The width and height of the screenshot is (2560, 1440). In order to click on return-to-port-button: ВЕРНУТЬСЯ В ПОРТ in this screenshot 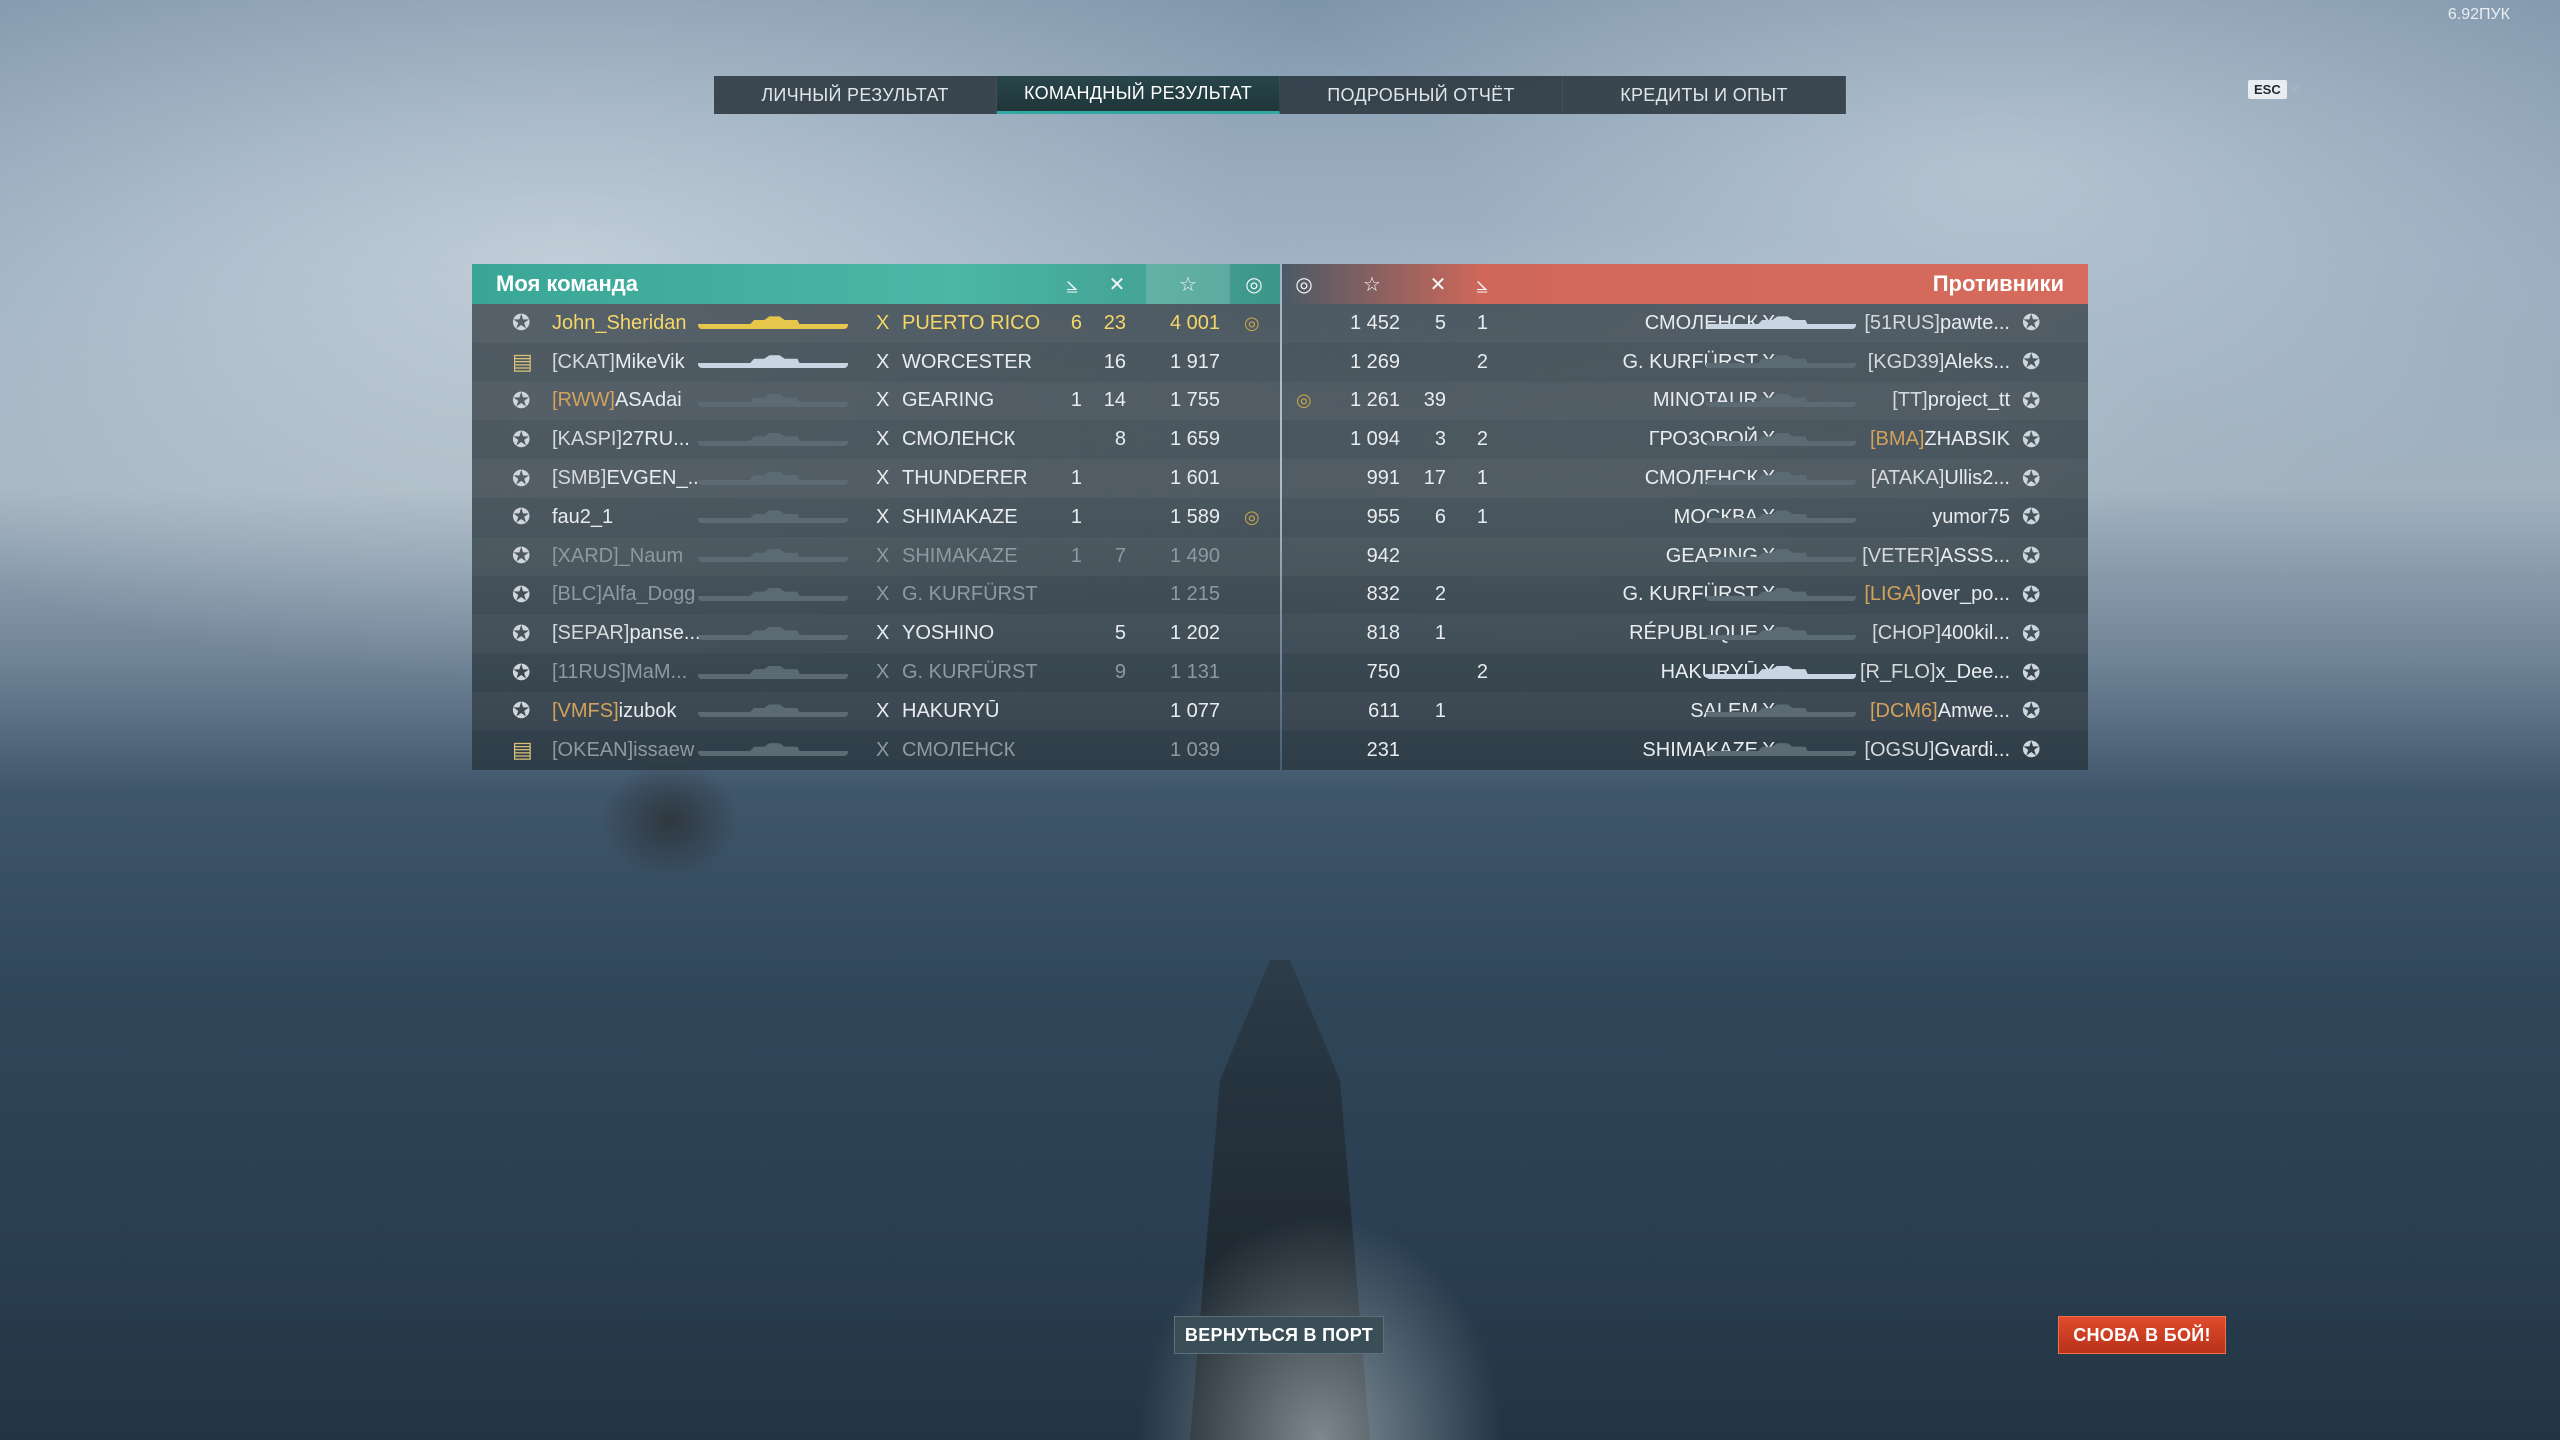, I will do `click(1279, 1335)`.